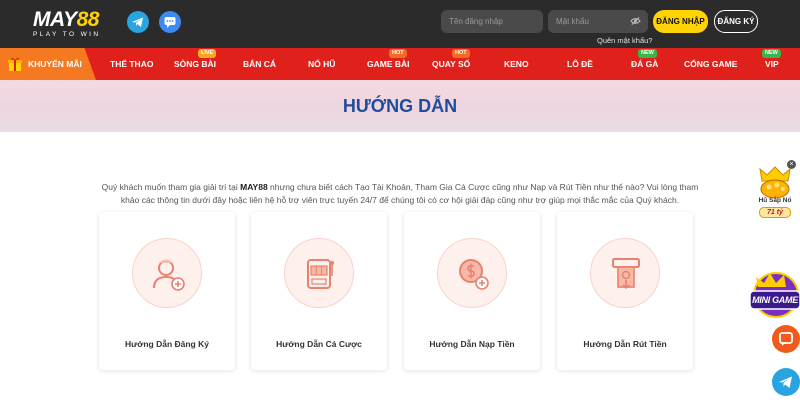  I want to click on intro-text-start: Quý khách muốn tham gia giải trí tại, so click(171, 187).